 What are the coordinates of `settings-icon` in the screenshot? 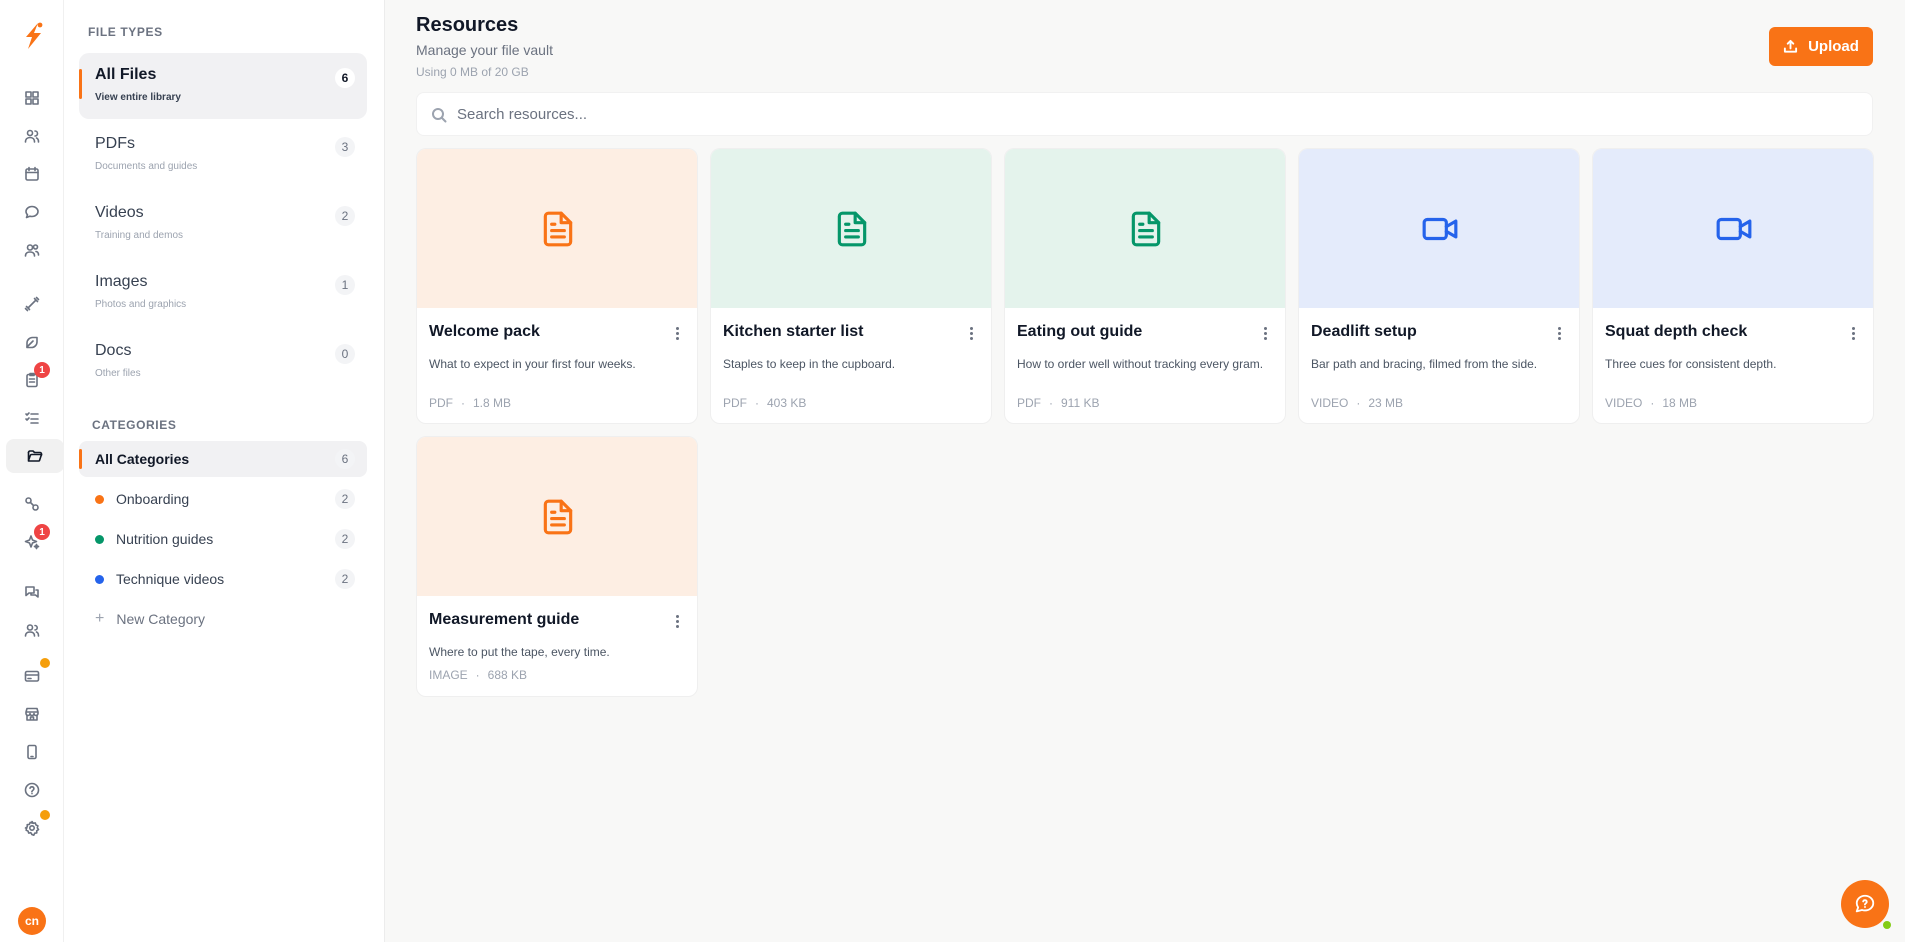 It's located at (35, 825).